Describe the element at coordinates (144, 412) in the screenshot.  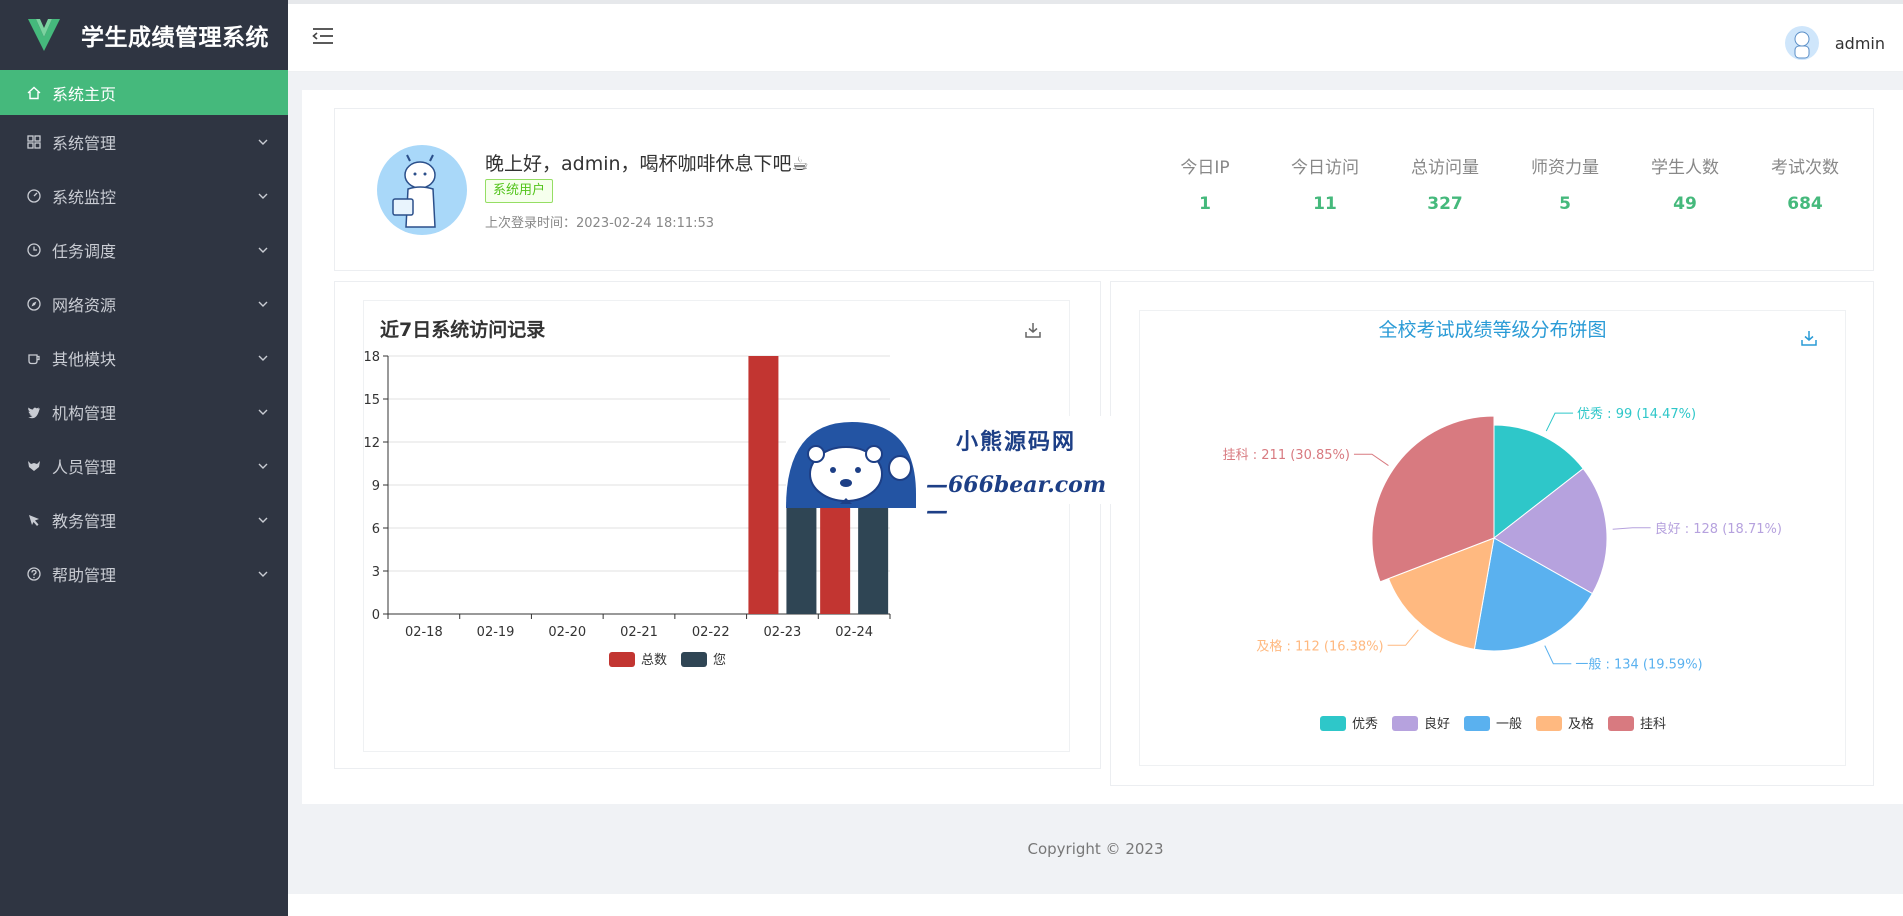
I see `sidebar-item-org: 机构管理` at that location.